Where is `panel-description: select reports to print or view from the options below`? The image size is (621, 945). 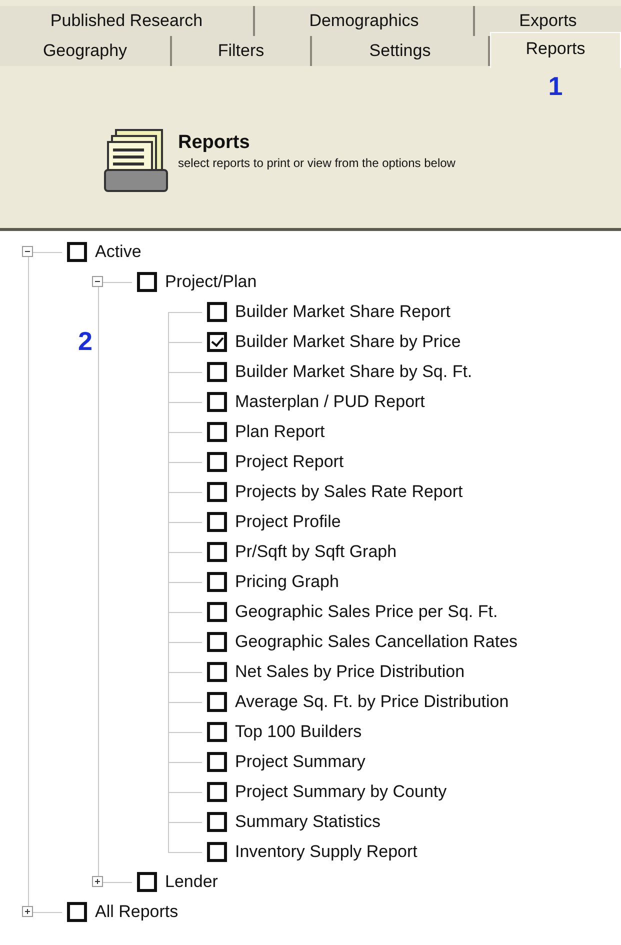 panel-description: select reports to print or view from the options below is located at coordinates (317, 164).